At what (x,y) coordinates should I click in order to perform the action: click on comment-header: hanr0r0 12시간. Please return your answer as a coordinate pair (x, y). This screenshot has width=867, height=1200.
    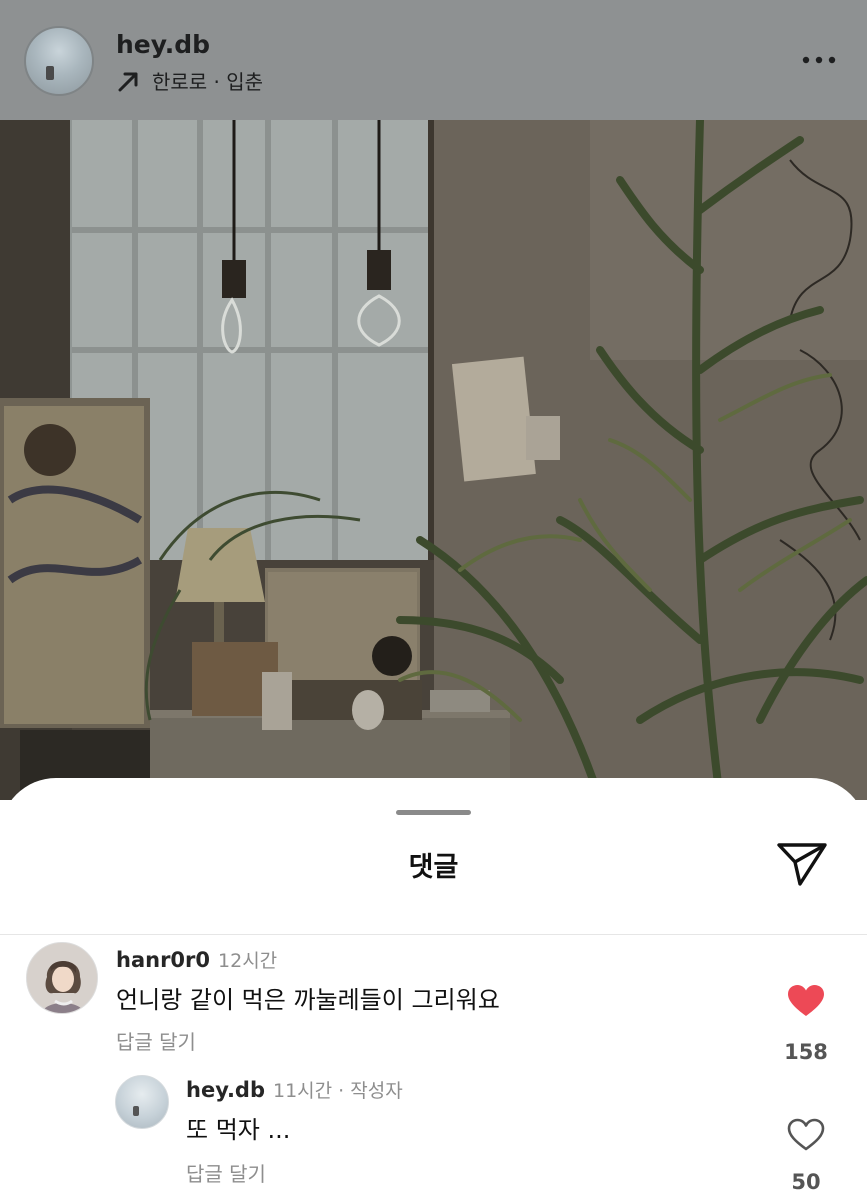
    Looking at the image, I should click on (196, 959).